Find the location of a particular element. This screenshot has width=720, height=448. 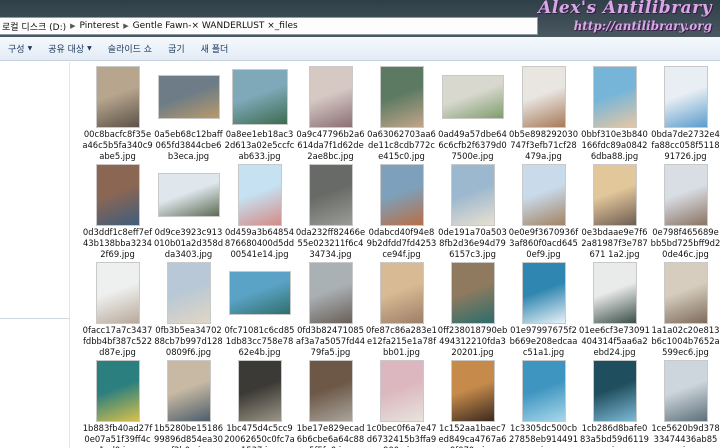

file-item: 0fc71081c6cd851db83cc758e7862e4b.jpg is located at coordinates (259, 309).